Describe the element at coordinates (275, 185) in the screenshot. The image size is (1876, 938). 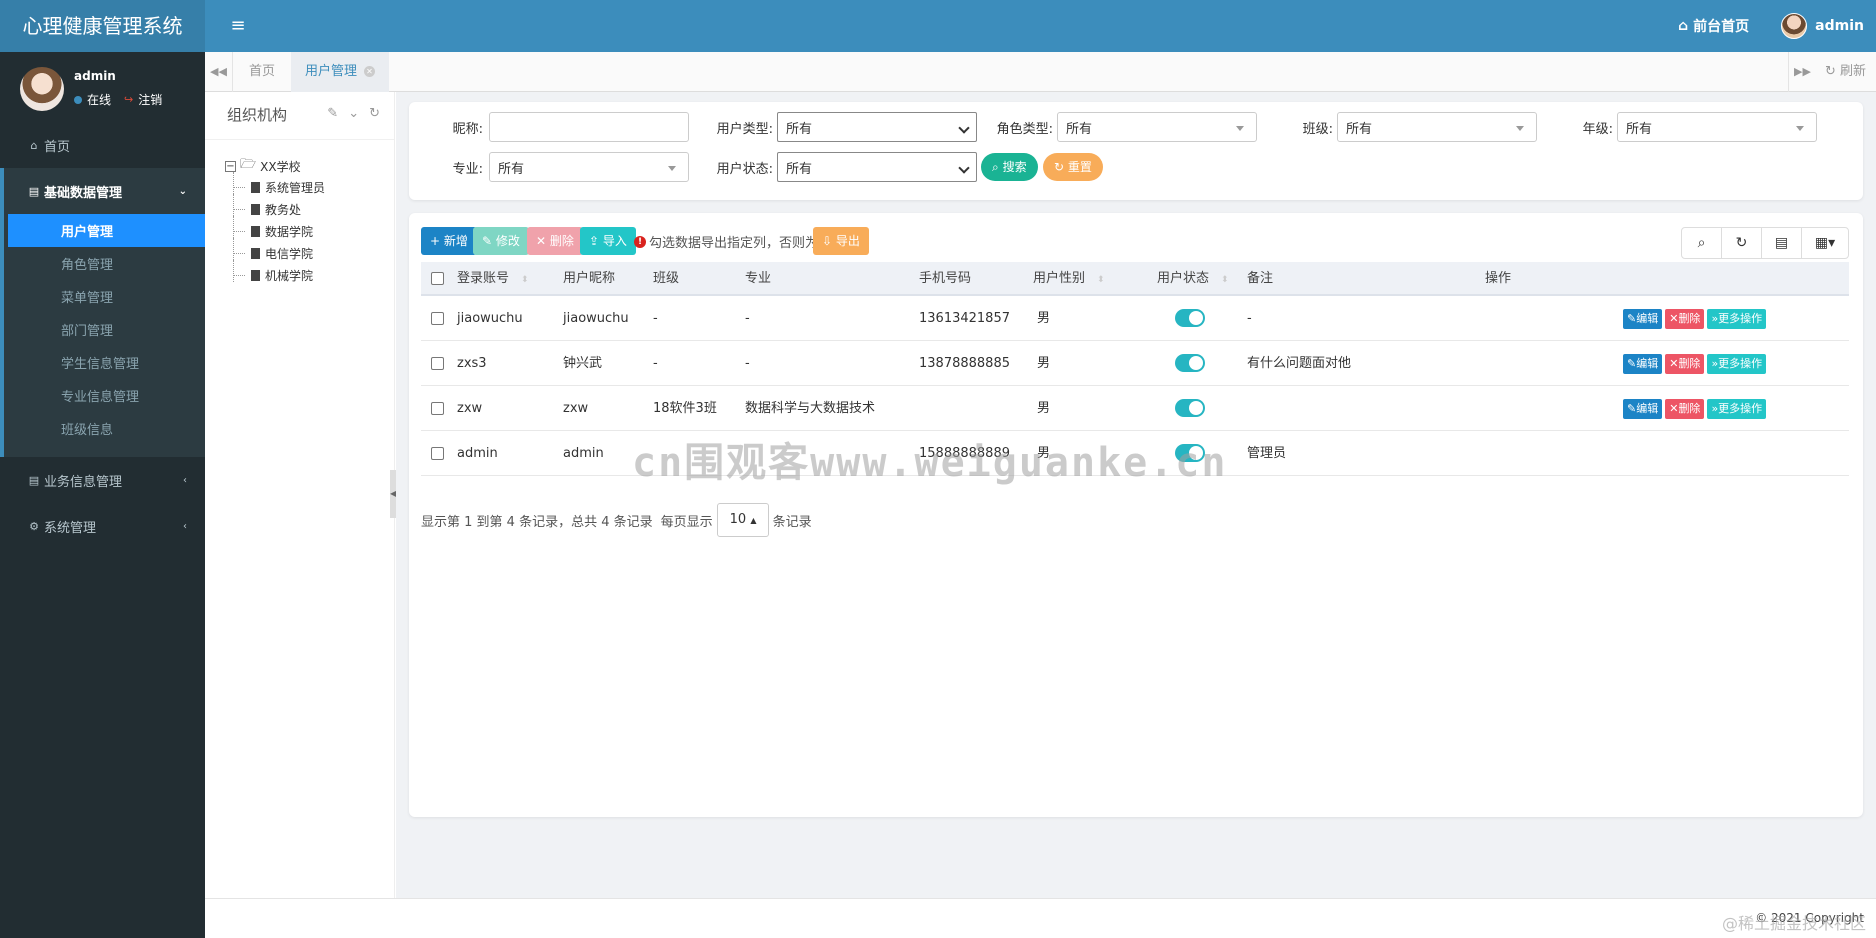
I see `tree-node: 系统管理员` at that location.